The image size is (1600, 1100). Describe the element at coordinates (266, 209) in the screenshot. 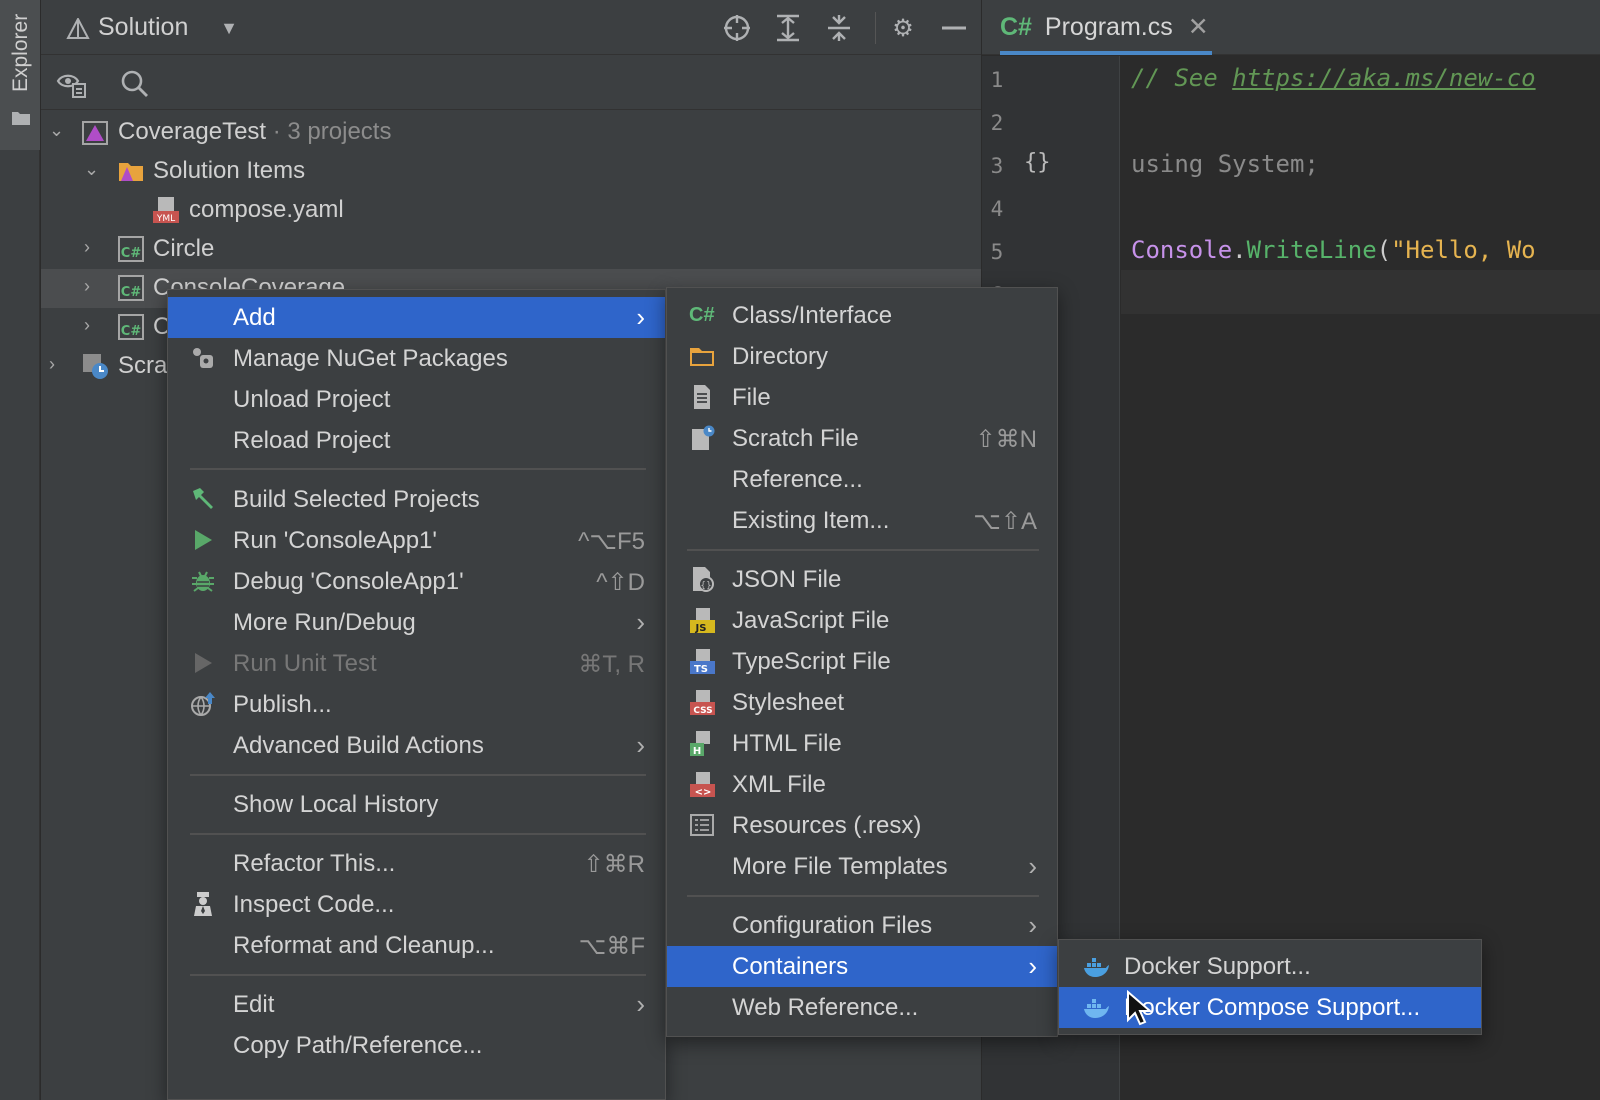

I see `tree-item-label: compose.yaml` at that location.